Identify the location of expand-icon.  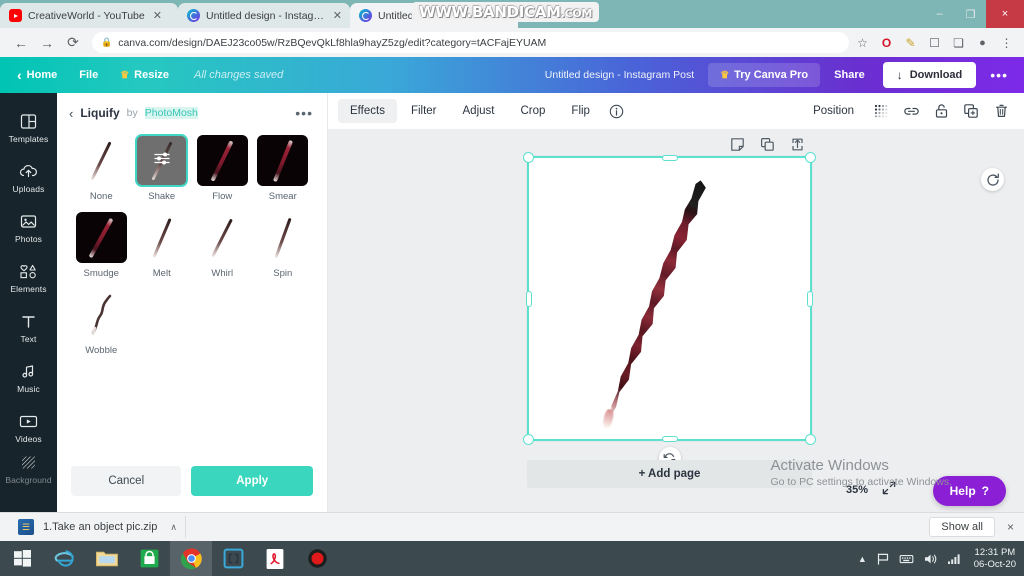
(889, 489).